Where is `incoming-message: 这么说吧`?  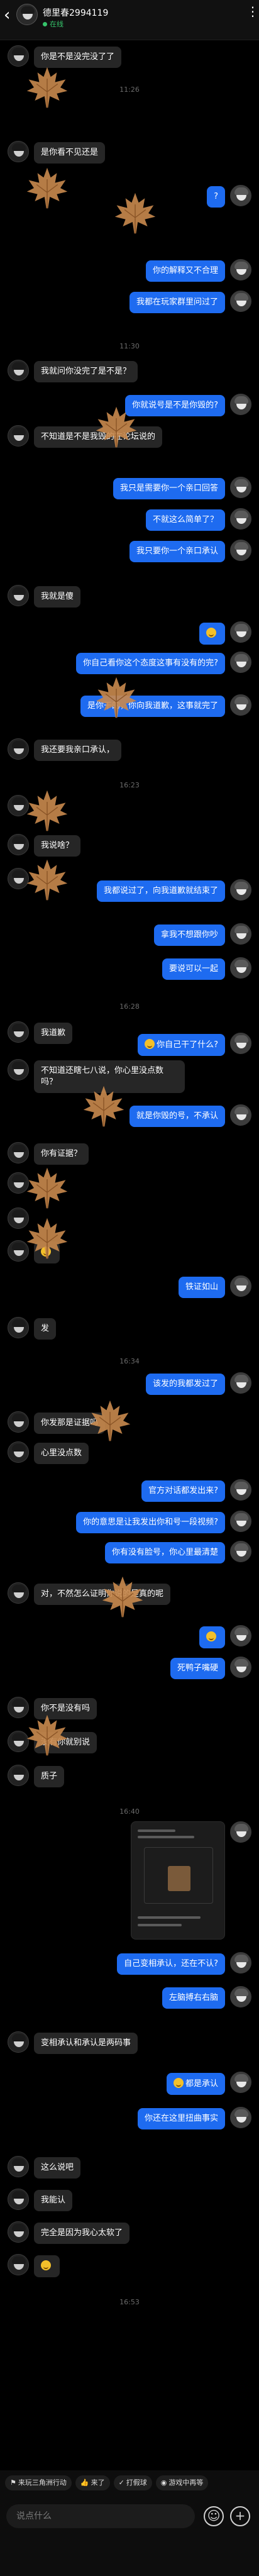
incoming-message: 这么说吧 is located at coordinates (57, 2168).